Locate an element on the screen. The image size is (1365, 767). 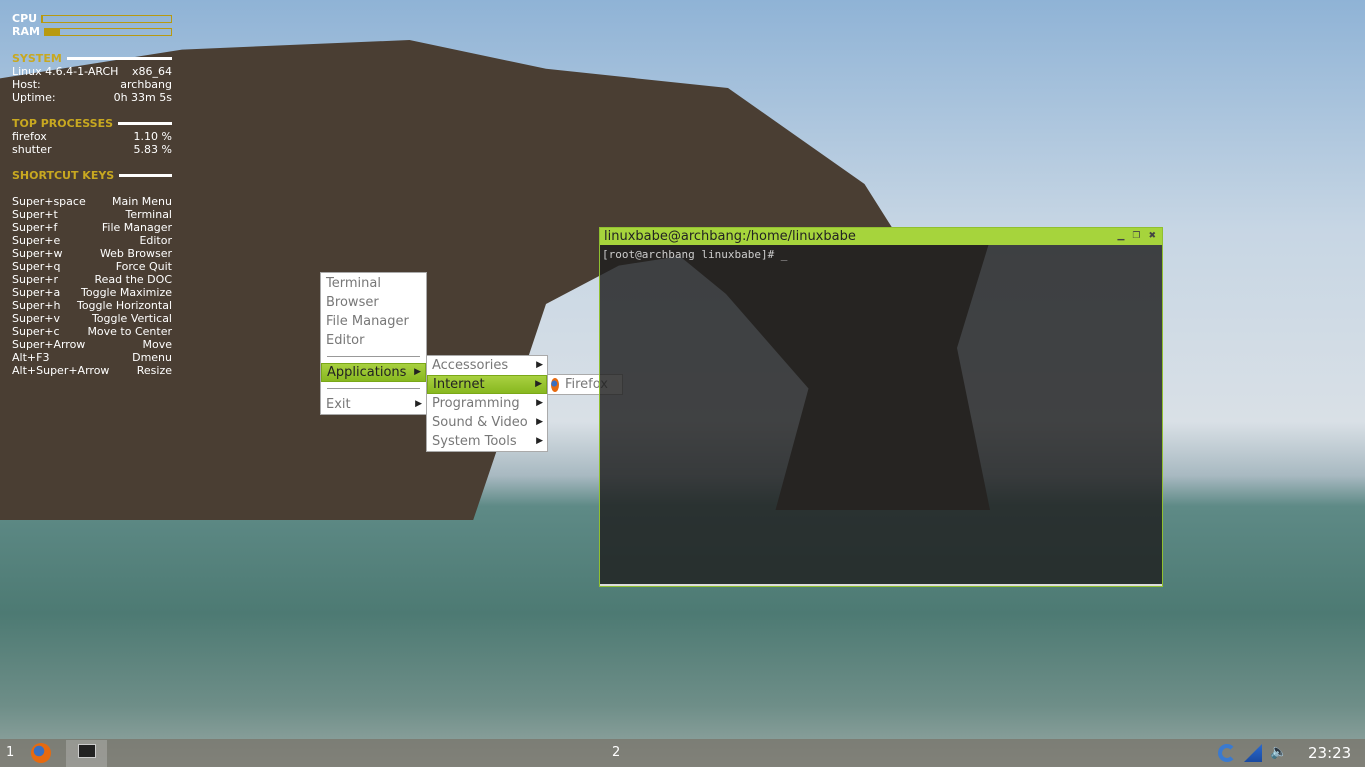
submenu-item-internet: Internet ▶ is located at coordinates (487, 384).